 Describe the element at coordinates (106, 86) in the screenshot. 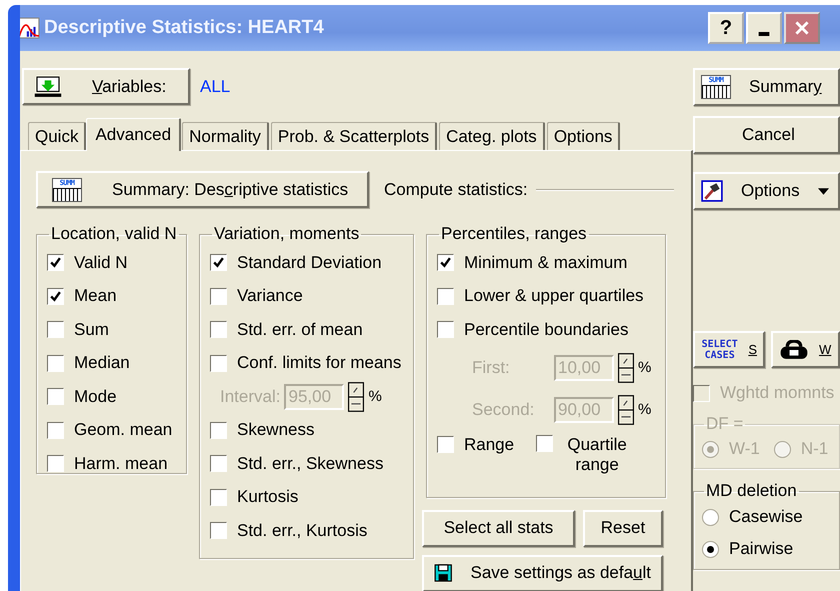

I see `variables-button: Variables:` at that location.